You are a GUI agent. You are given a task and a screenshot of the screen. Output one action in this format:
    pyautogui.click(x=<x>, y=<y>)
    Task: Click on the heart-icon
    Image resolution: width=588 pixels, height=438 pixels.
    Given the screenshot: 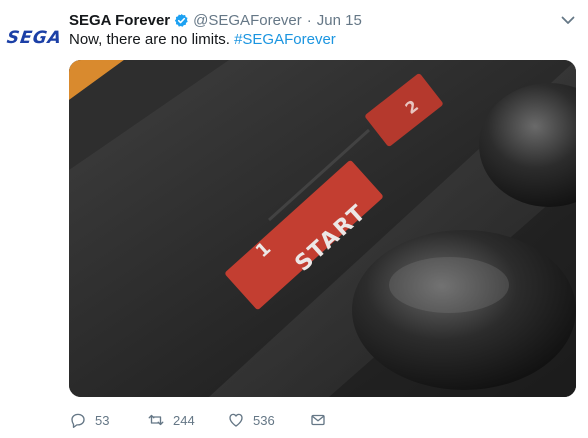 What is the action you would take?
    pyautogui.click(x=236, y=420)
    